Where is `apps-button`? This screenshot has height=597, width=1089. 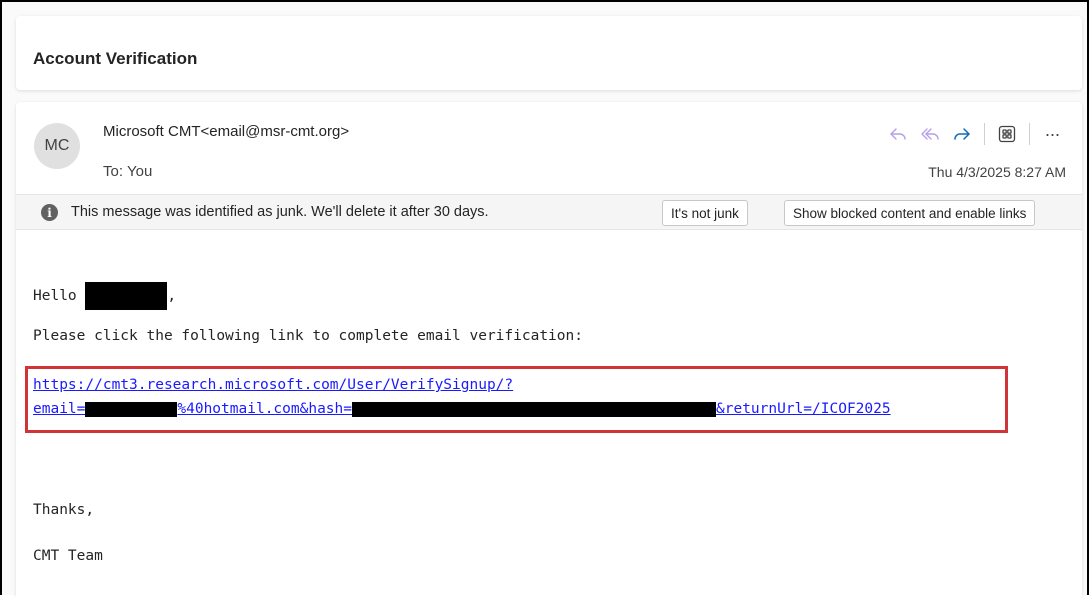
apps-button is located at coordinates (1007, 134).